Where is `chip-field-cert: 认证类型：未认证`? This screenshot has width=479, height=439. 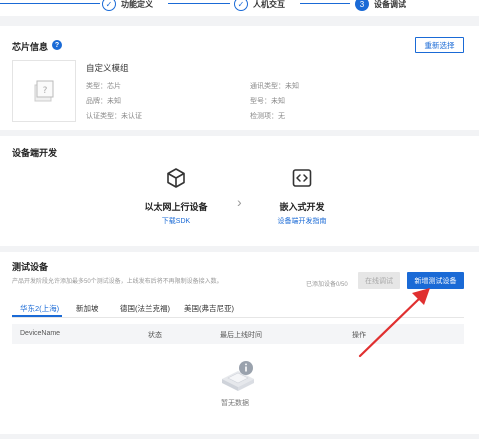 chip-field-cert: 认证类型：未认证 is located at coordinates (114, 116).